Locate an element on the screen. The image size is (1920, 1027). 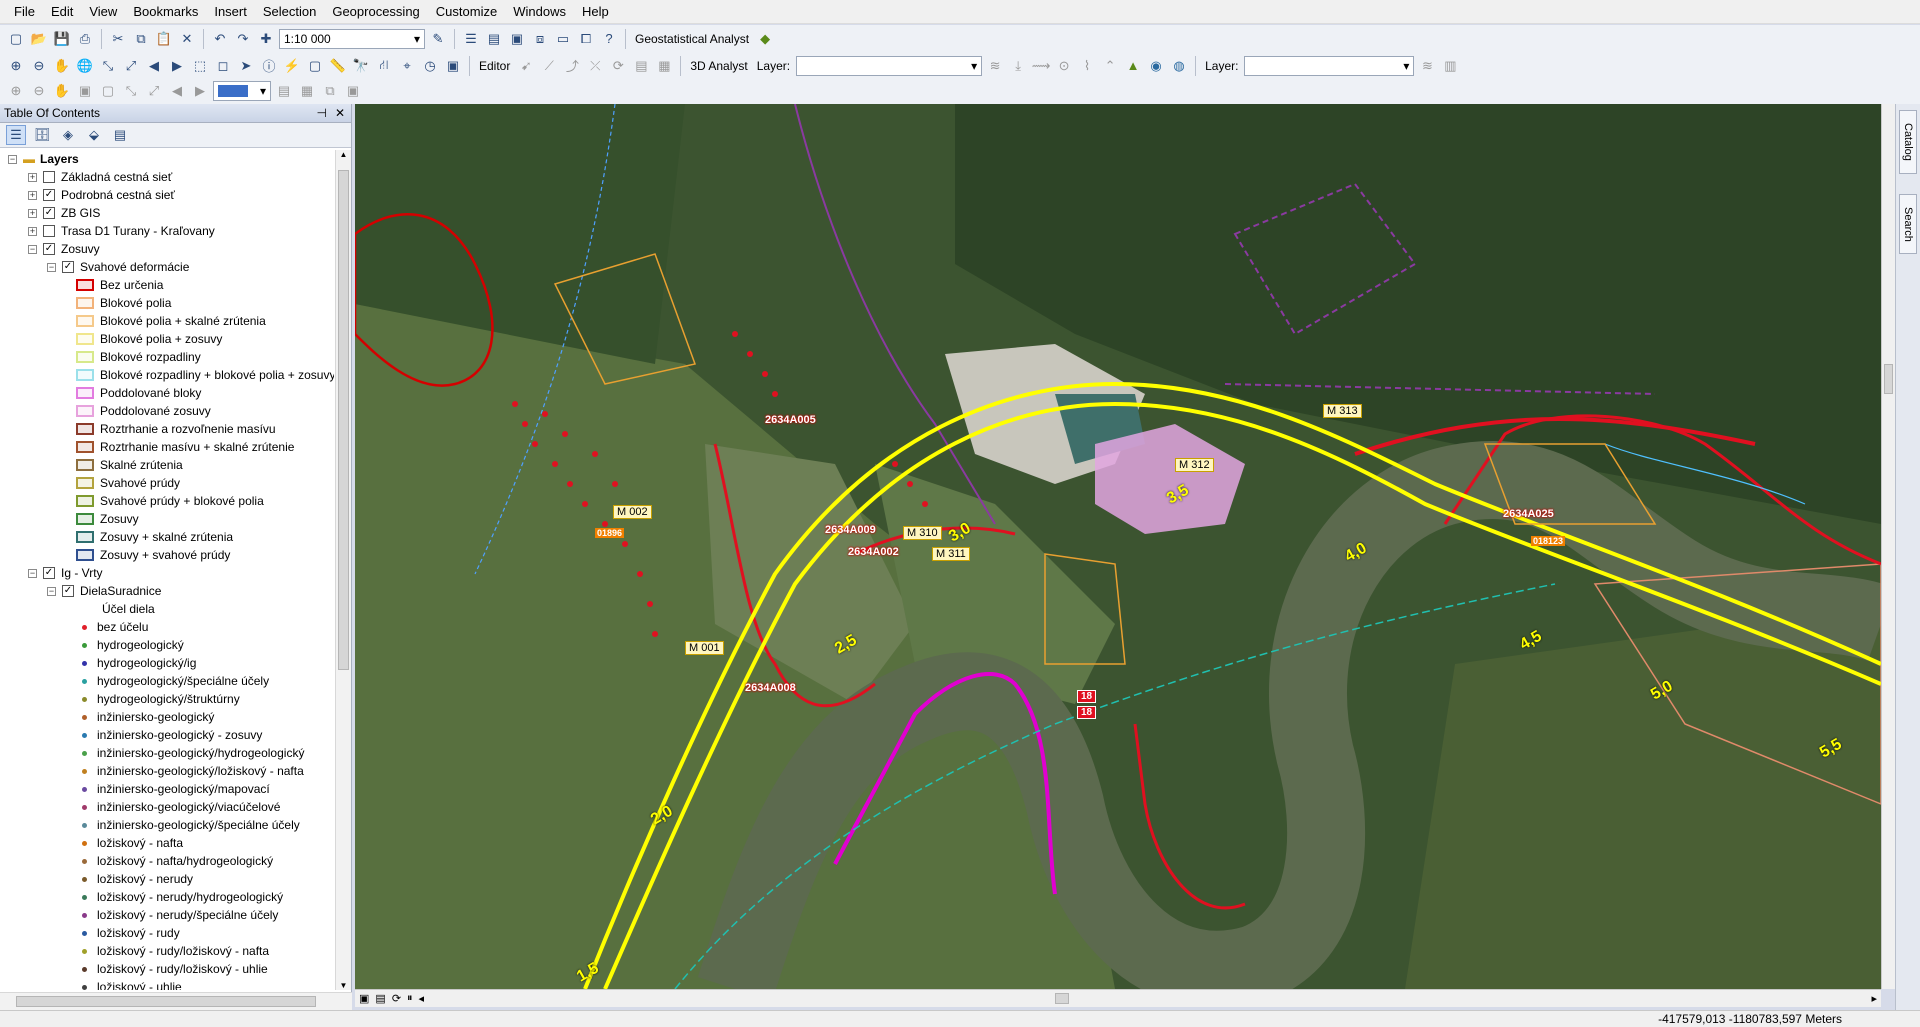
add-data-icon: ✚ is located at coordinates (266, 39).